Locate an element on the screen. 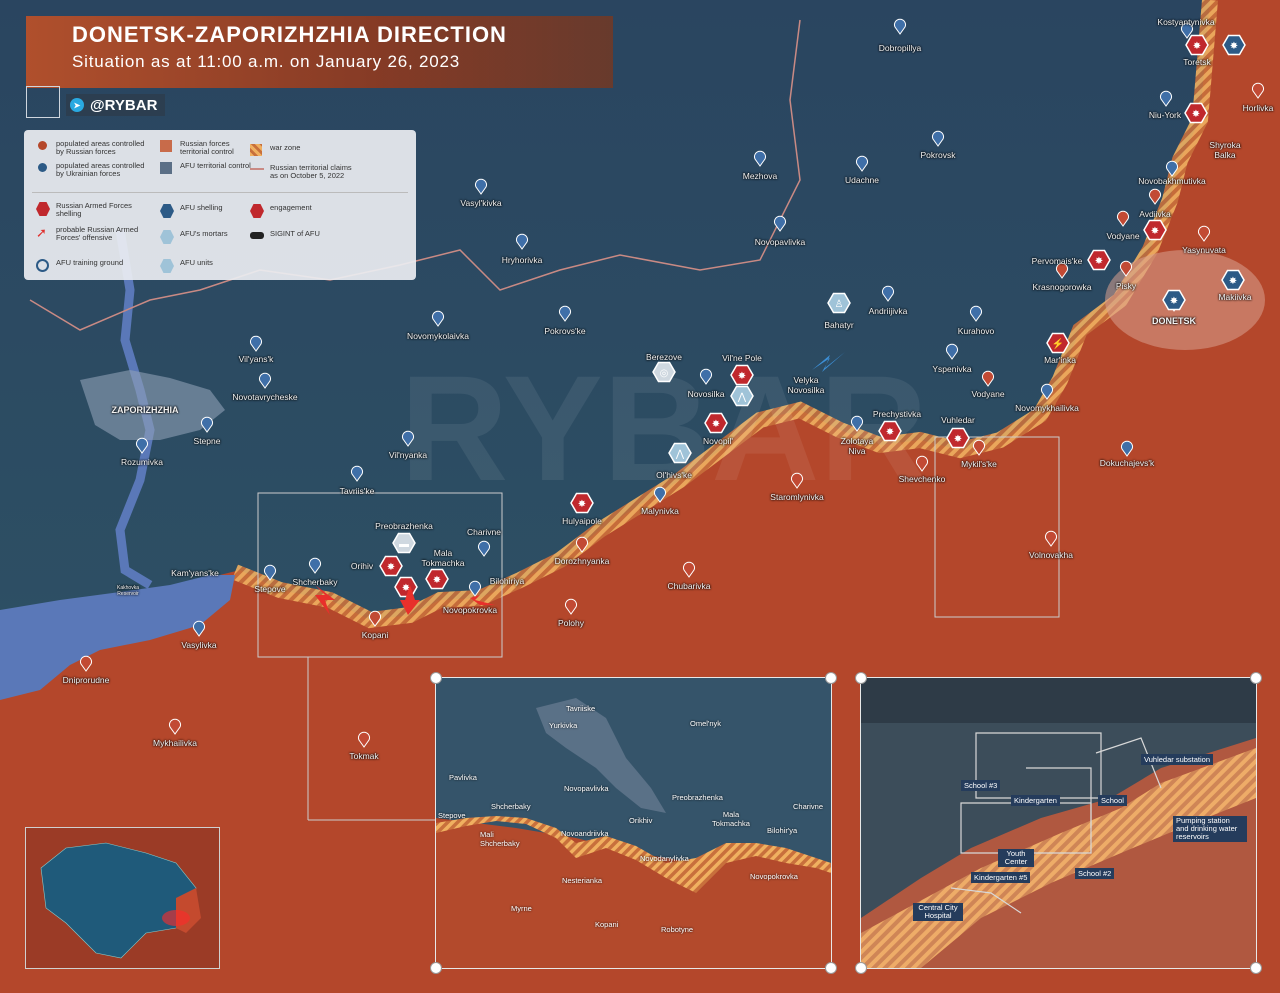 Image resolution: width=1280 pixels, height=993 pixels. label-charivne: Charivne is located at coordinates (484, 532).